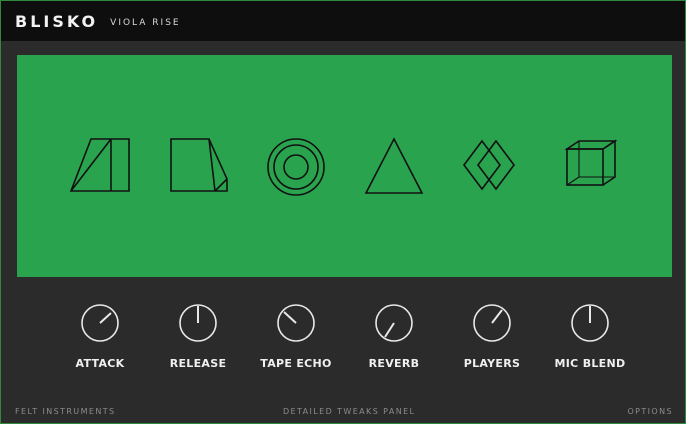 This screenshot has height=424, width=686. Describe the element at coordinates (57, 21) in the screenshot. I see `brand-name: BLISKO` at that location.